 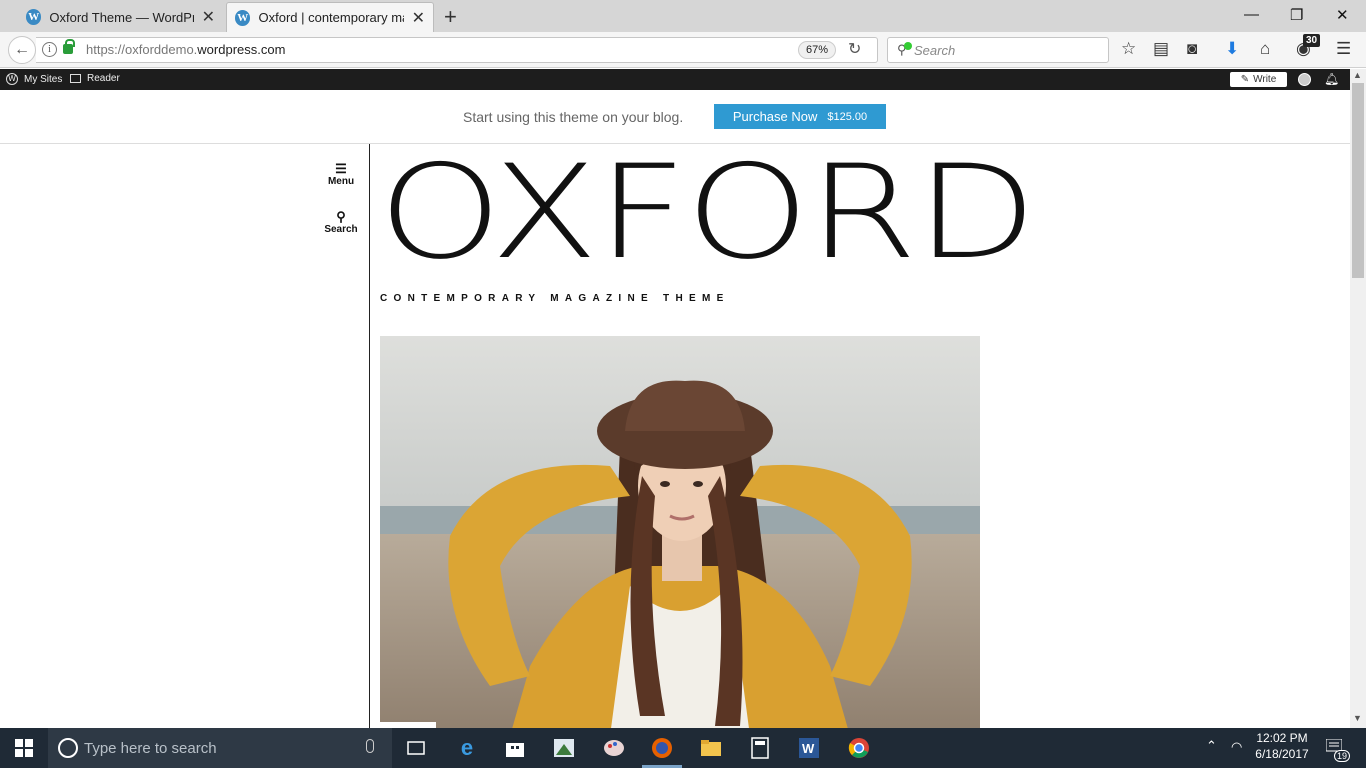 What do you see at coordinates (341, 216) in the screenshot?
I see `search-icon: ⚲` at bounding box center [341, 216].